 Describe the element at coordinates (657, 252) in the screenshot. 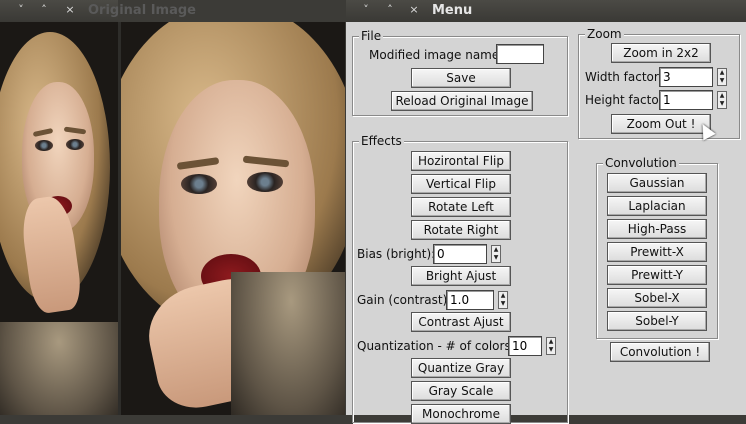

I see `prewitt-x-button: Prewitt-X` at that location.